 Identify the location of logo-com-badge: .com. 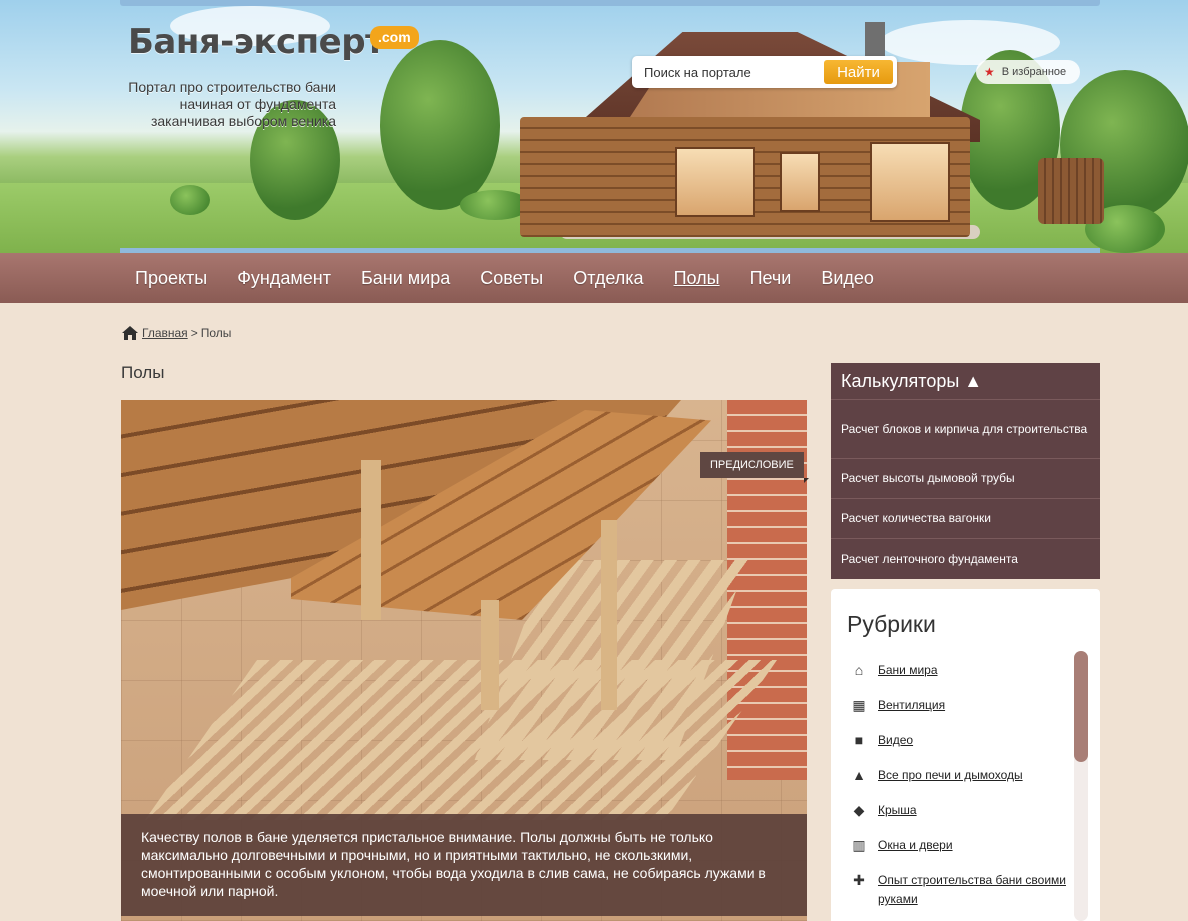
(394, 37).